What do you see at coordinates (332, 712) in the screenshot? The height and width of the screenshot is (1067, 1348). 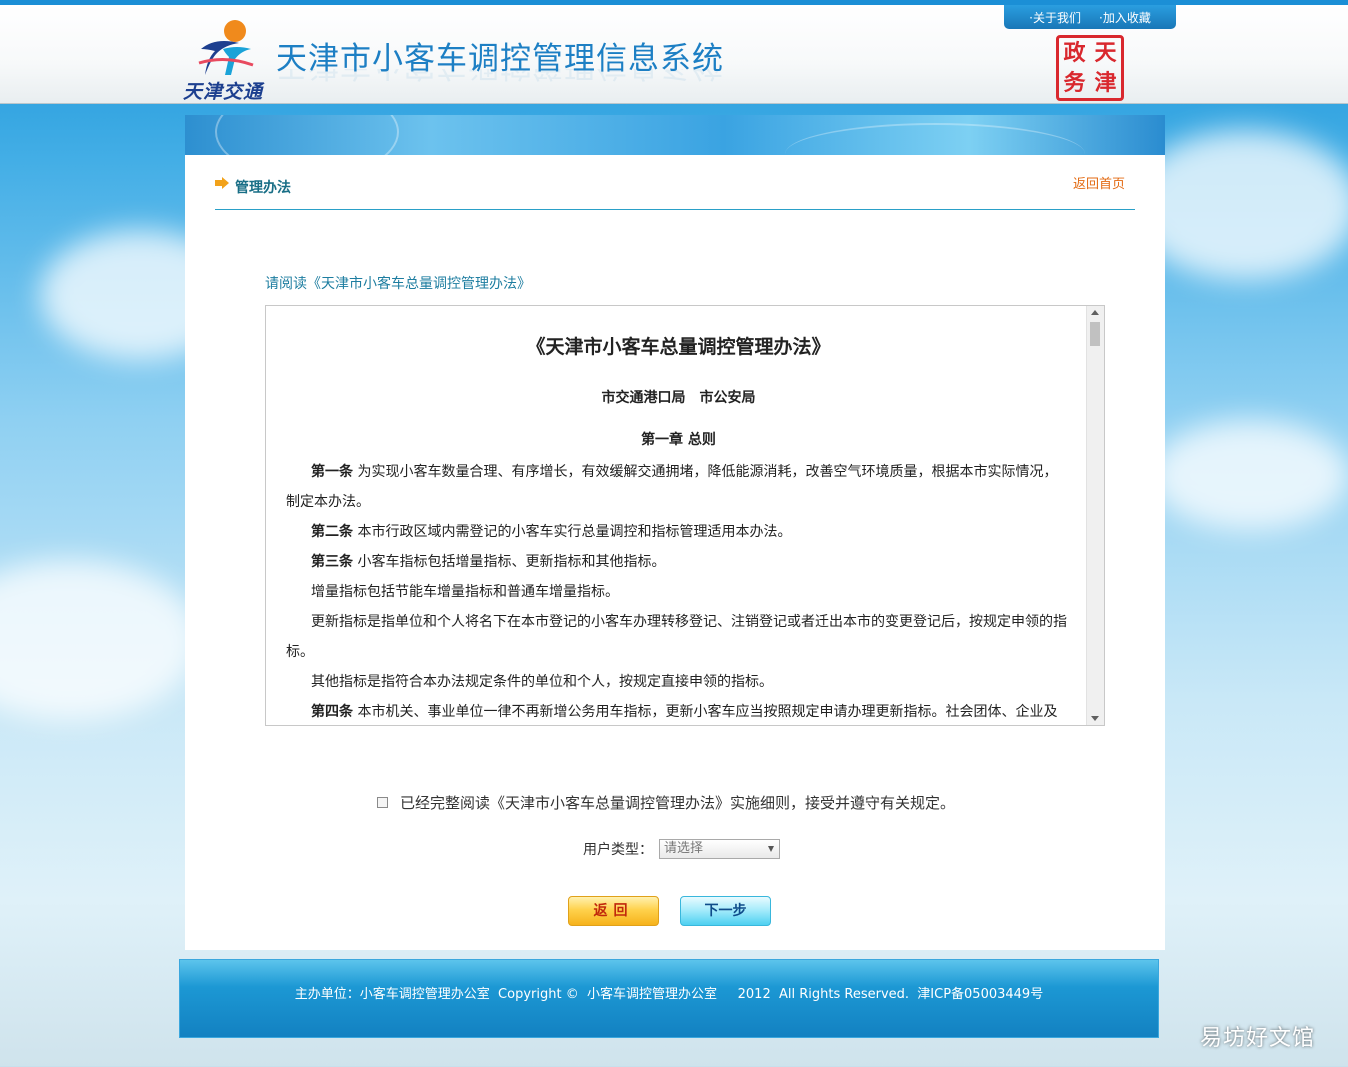 I see `article-number: 第四条` at bounding box center [332, 712].